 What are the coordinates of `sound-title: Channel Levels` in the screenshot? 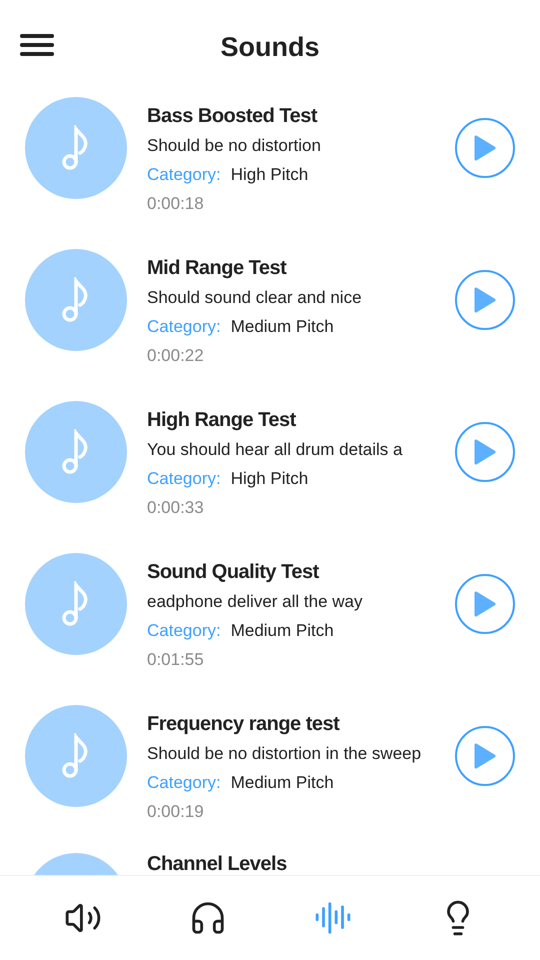 It's located at (217, 864).